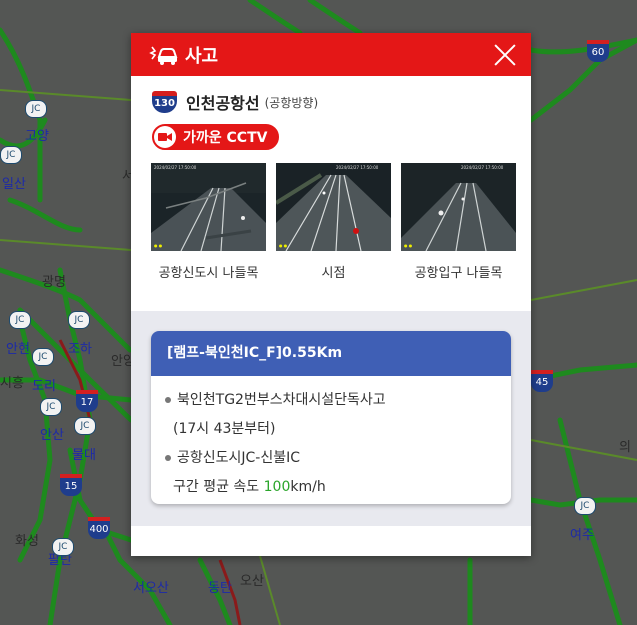 The image size is (637, 625). What do you see at coordinates (71, 485) in the screenshot?
I see `route-shield-15: 15` at bounding box center [71, 485].